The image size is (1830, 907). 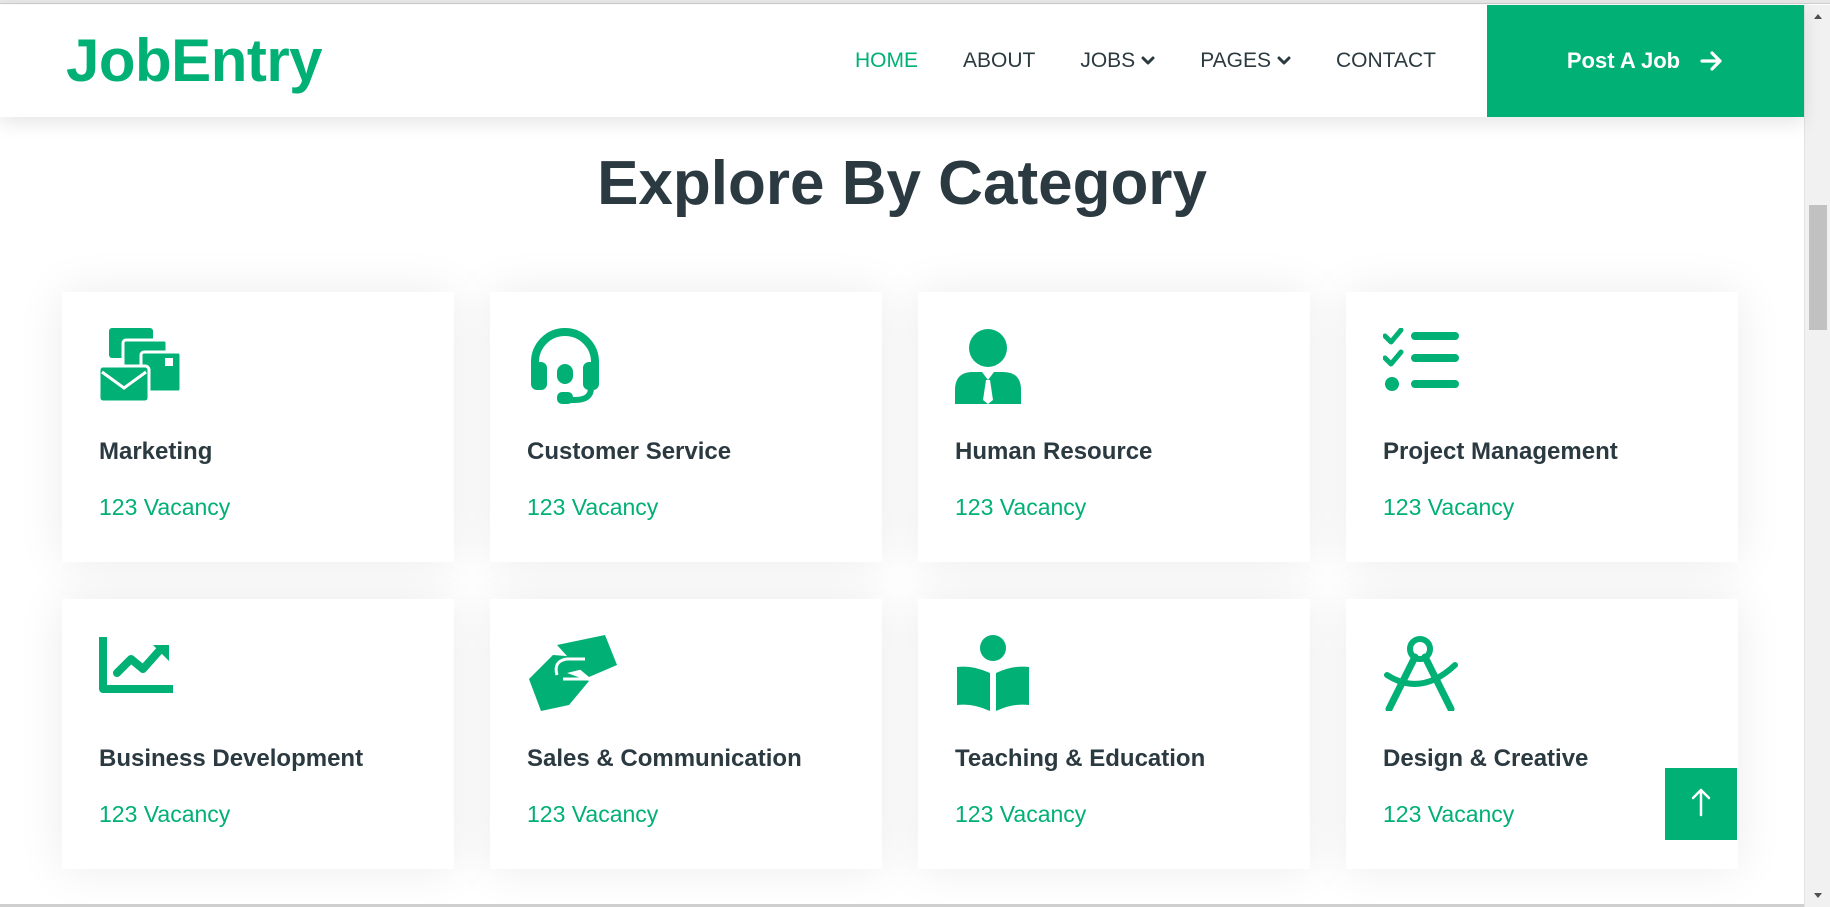 I want to click on tasks-icon, so click(x=1428, y=368).